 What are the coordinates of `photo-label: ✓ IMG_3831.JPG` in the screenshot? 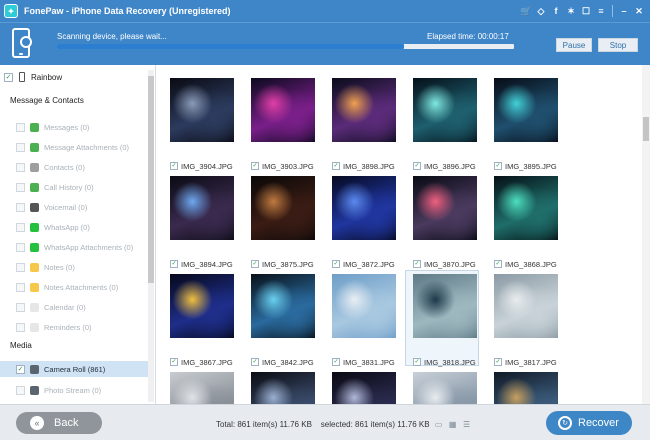 It's located at (363, 362).